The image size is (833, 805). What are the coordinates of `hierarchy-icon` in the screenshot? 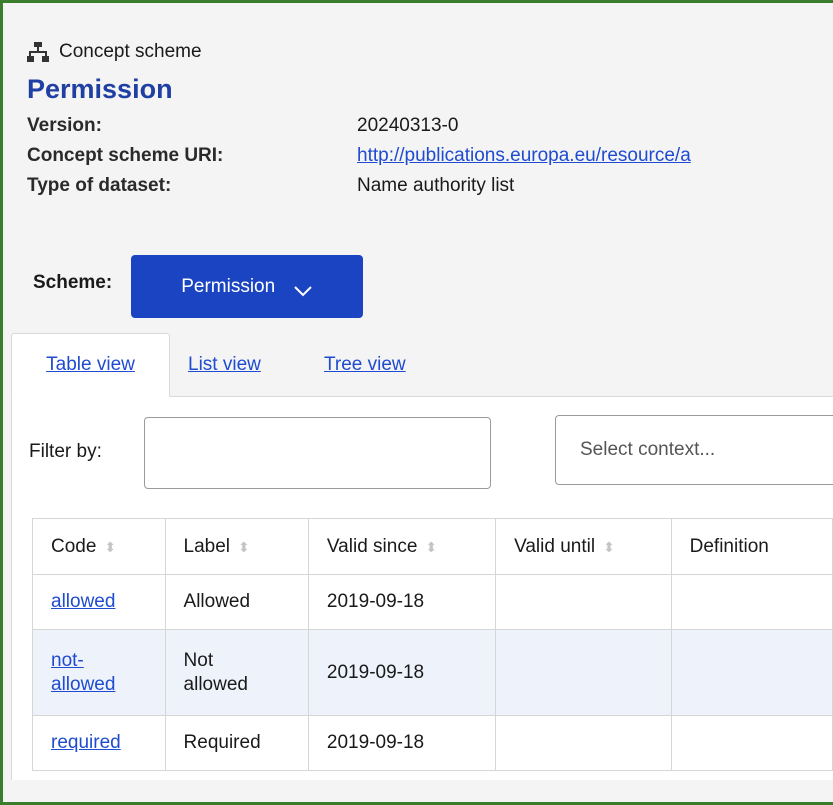 It's located at (38, 52).